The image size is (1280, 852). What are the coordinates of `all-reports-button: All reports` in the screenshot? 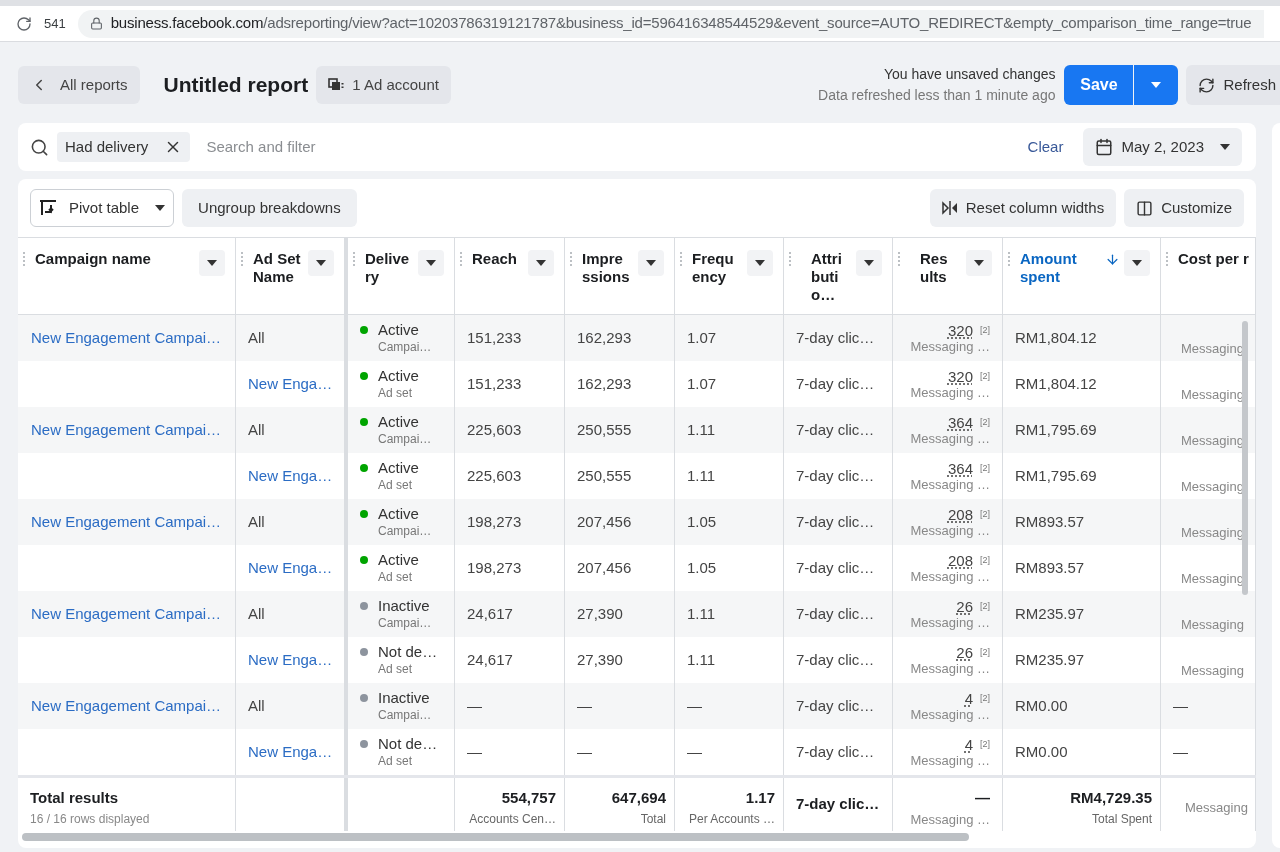 It's located at (79, 85).